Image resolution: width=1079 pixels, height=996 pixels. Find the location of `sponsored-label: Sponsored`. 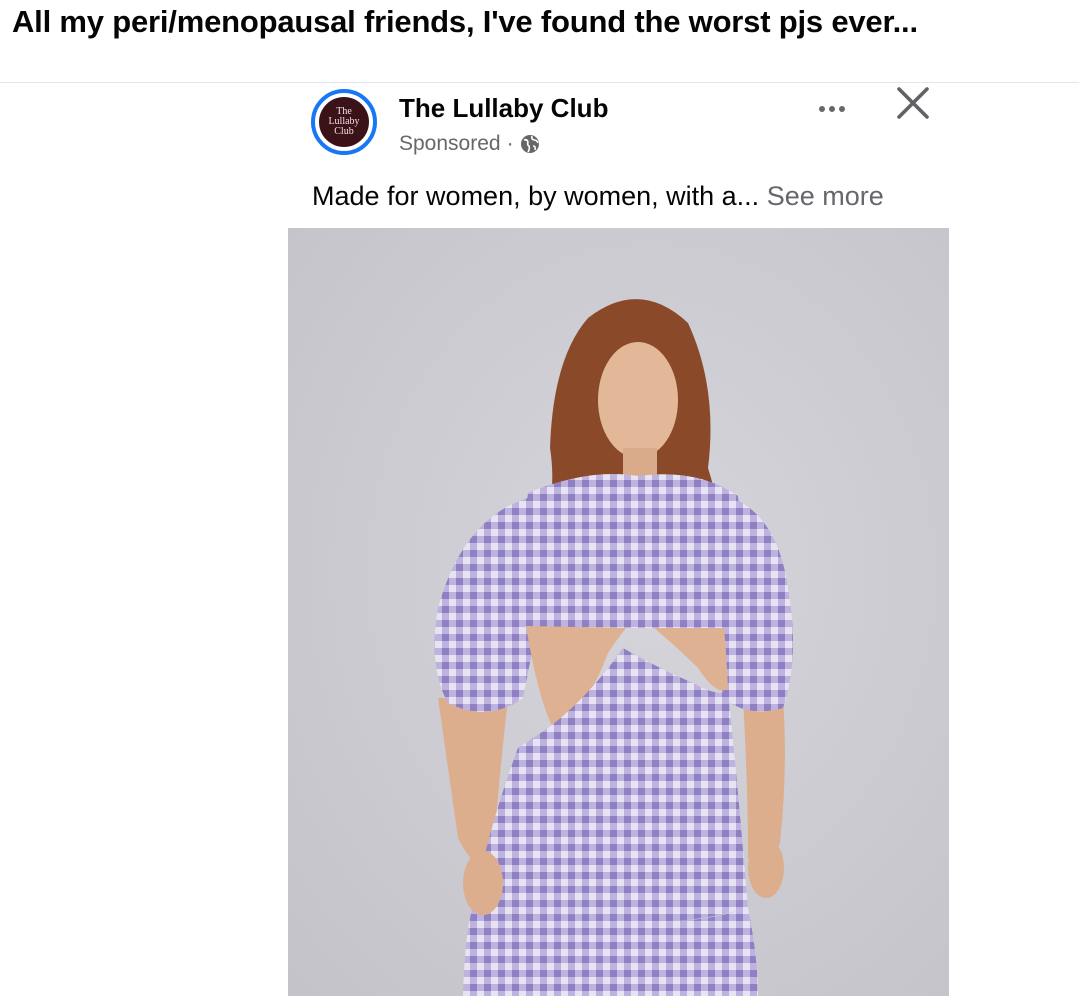

sponsored-label: Sponsored is located at coordinates (450, 144).